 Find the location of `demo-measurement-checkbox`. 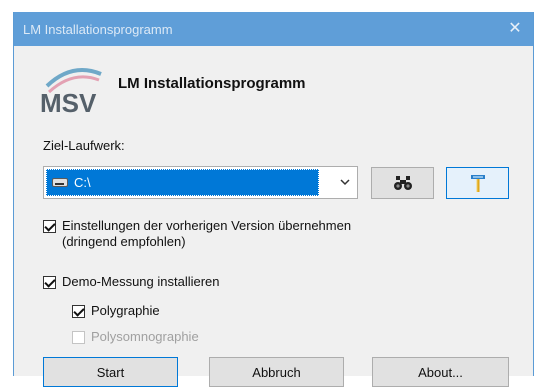

demo-measurement-checkbox is located at coordinates (49, 282).